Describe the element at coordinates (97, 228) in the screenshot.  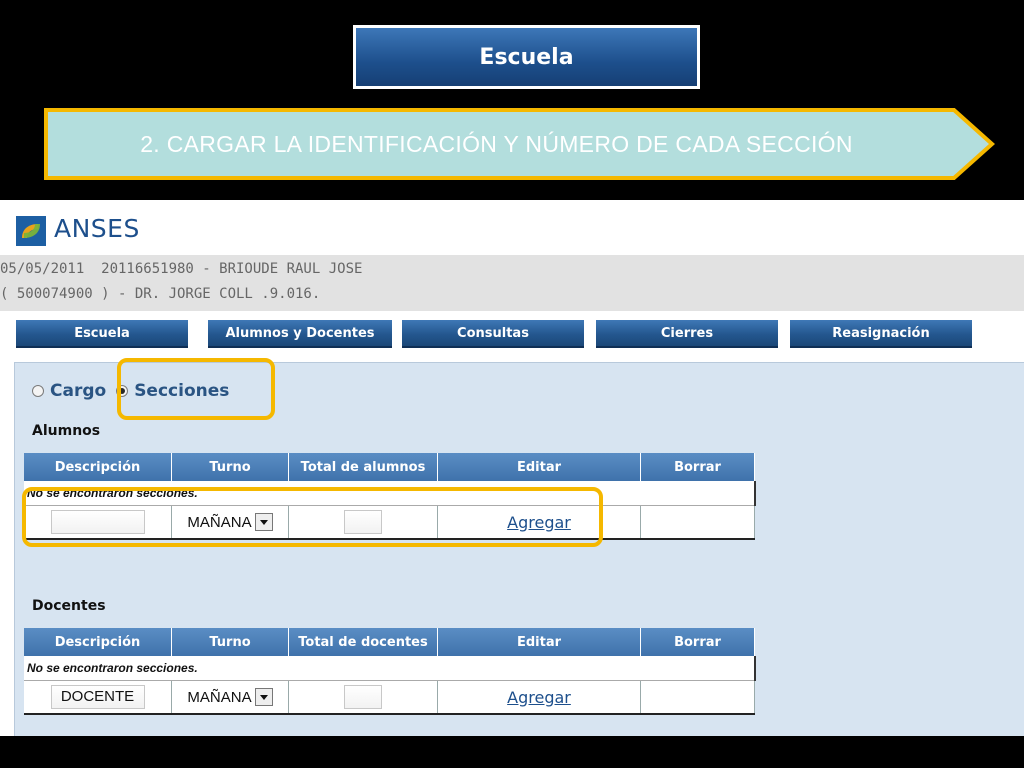
I see `brand-name: ANSES` at that location.